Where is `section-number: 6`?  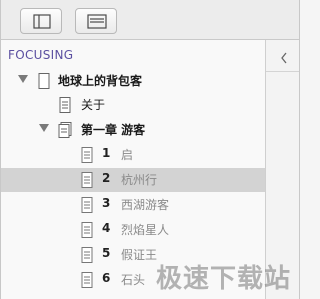 section-number: 6 is located at coordinates (106, 278).